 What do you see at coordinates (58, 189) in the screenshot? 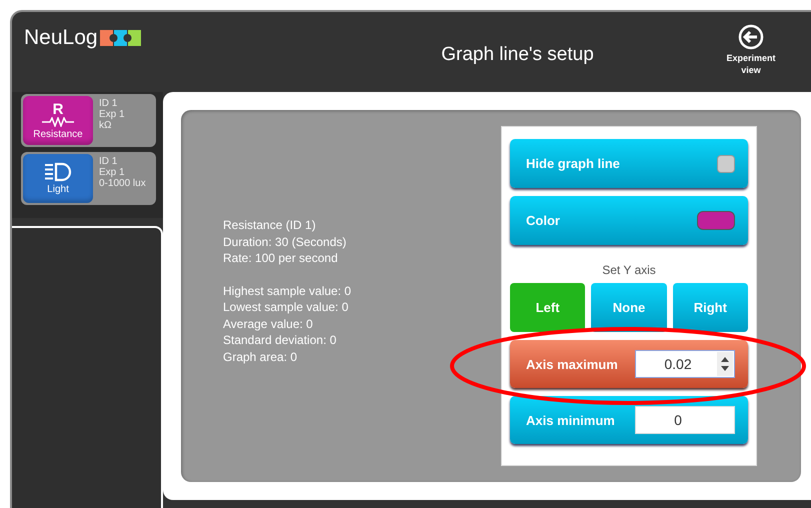
I see `sensor-name: Light` at bounding box center [58, 189].